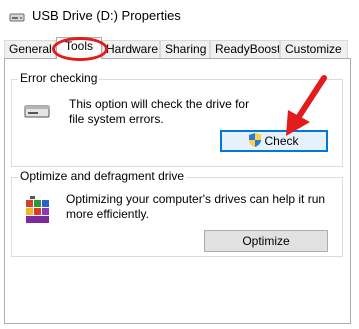 This screenshot has width=359, height=329. Describe the element at coordinates (106, 15) in the screenshot. I see `window-title: USB Drive (D:) Properties` at that location.